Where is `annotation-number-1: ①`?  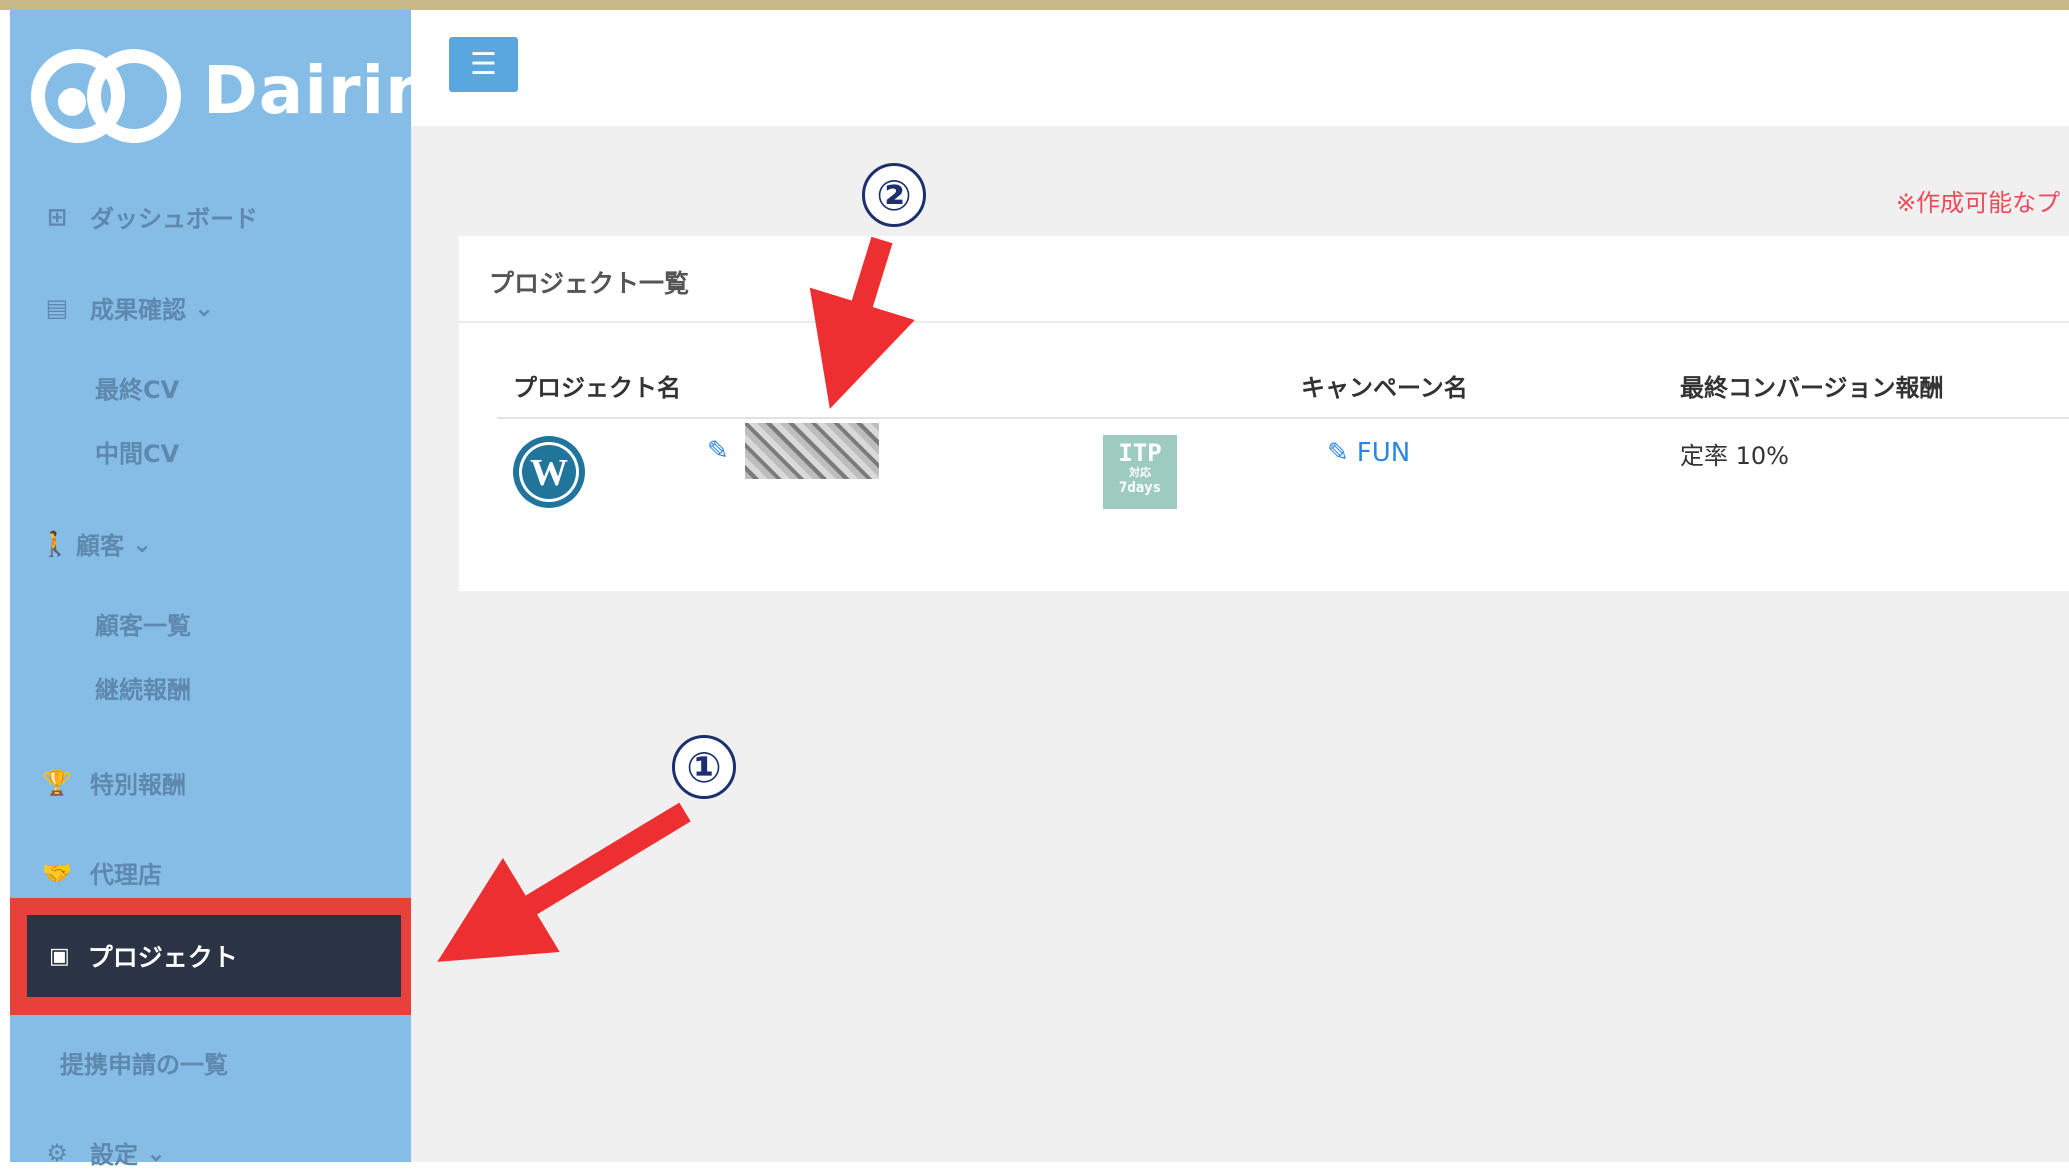
annotation-number-1: ① is located at coordinates (704, 767).